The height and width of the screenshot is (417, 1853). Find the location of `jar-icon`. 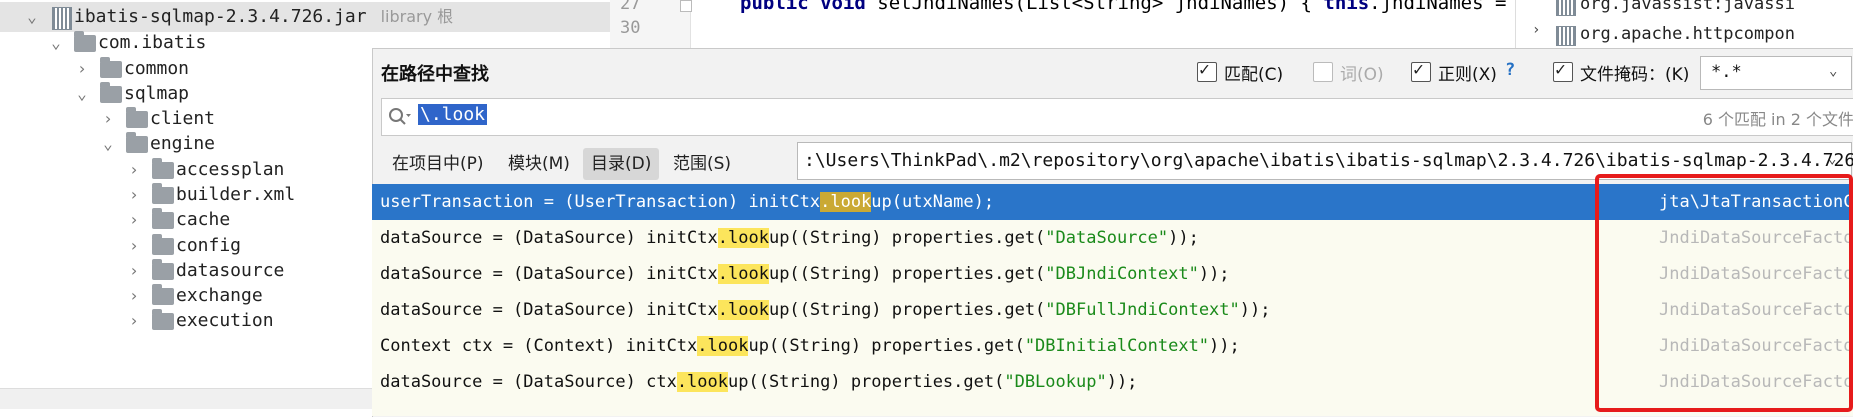

jar-icon is located at coordinates (62, 18).